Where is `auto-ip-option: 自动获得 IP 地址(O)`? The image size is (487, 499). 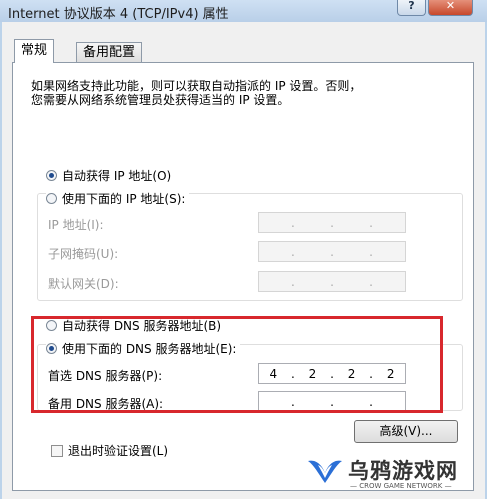
auto-ip-option: 自动获得 IP 地址(O) is located at coordinates (108, 175).